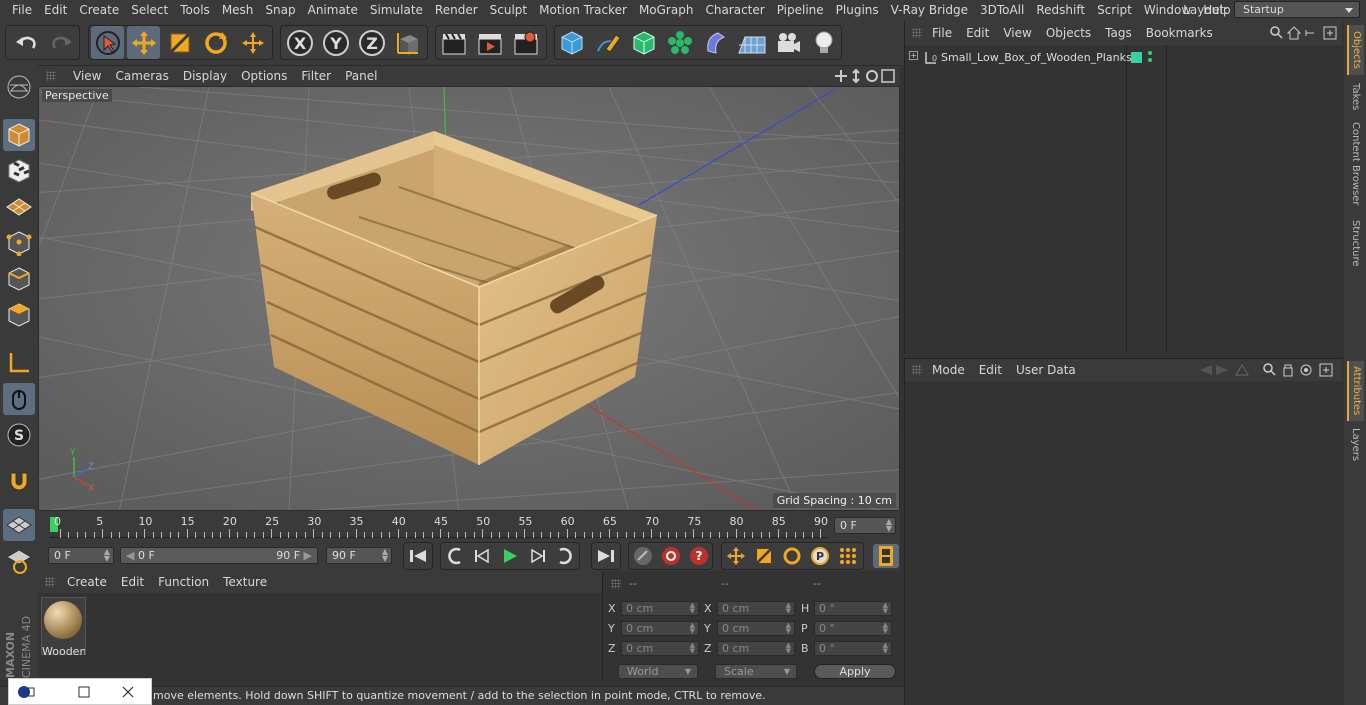 The width and height of the screenshot is (1366, 705). What do you see at coordinates (107, 42) in the screenshot?
I see `live-select-button` at bounding box center [107, 42].